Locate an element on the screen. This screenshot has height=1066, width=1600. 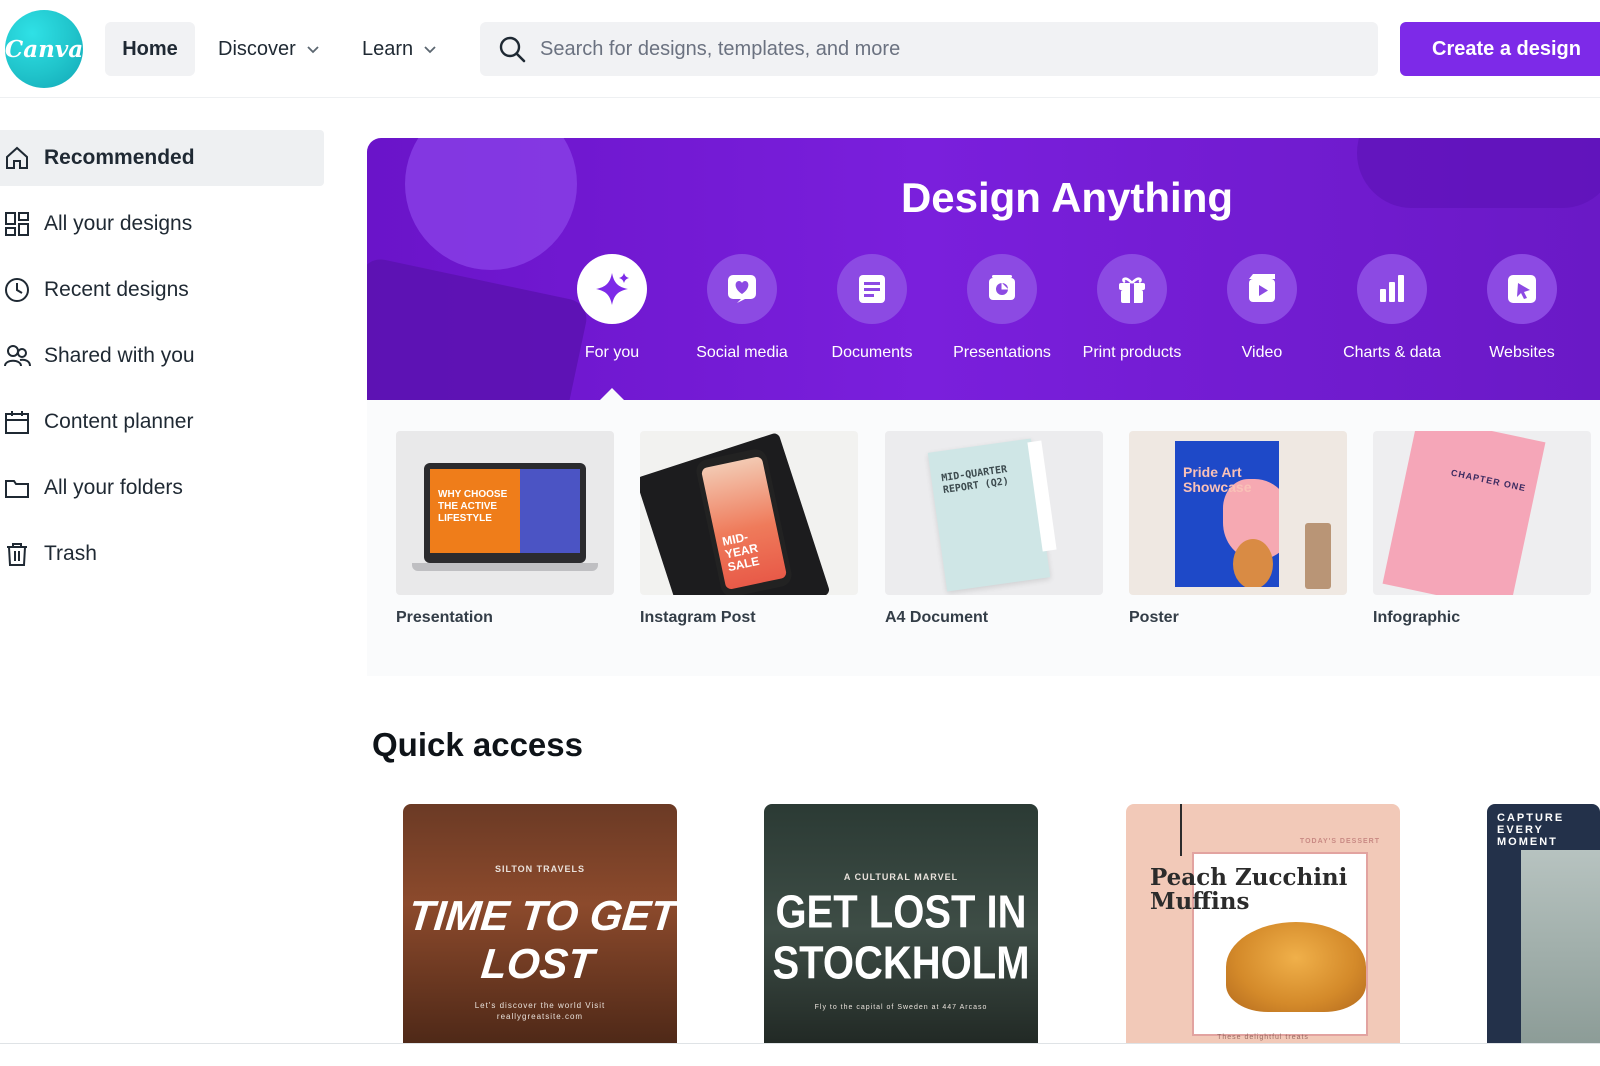
presentation-icon is located at coordinates (1002, 289).